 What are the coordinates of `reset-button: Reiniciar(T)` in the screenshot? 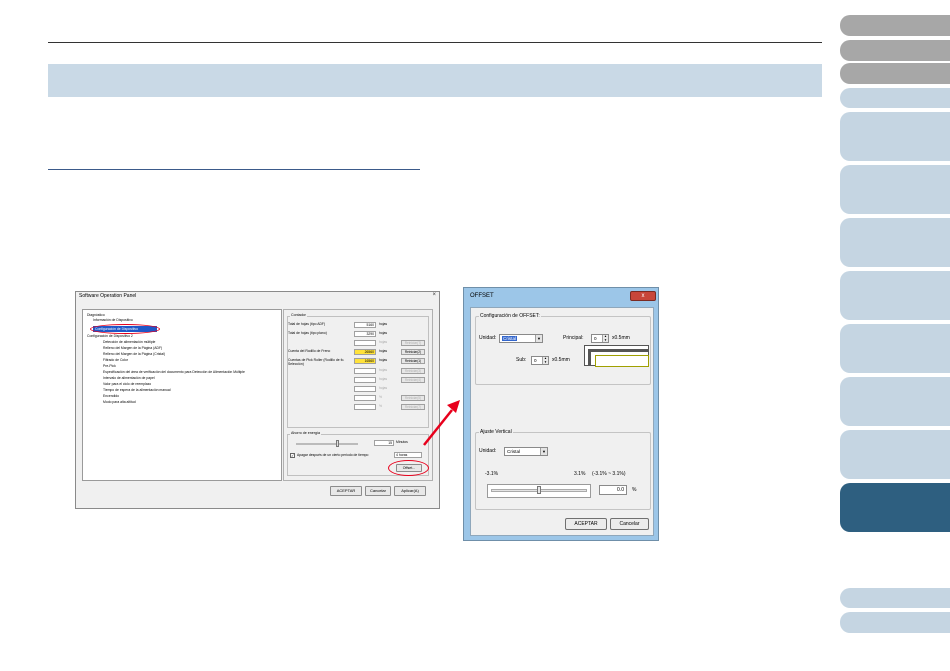 It's located at (413, 343).